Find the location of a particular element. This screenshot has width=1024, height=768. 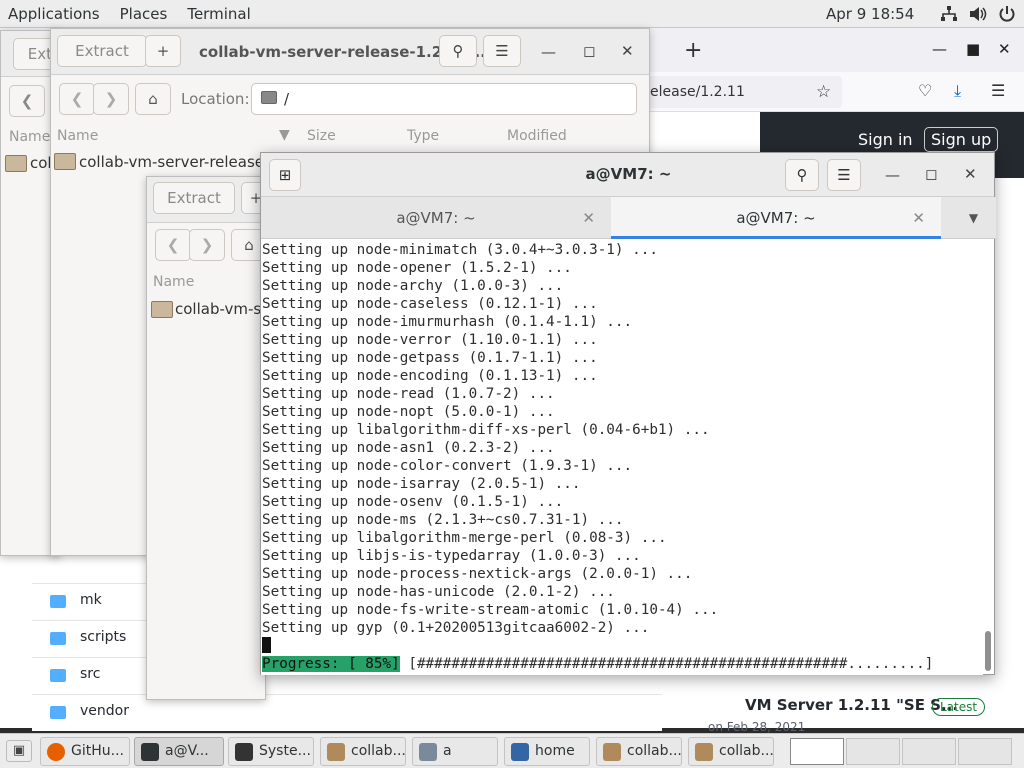

file-name: scripts is located at coordinates (103, 637).